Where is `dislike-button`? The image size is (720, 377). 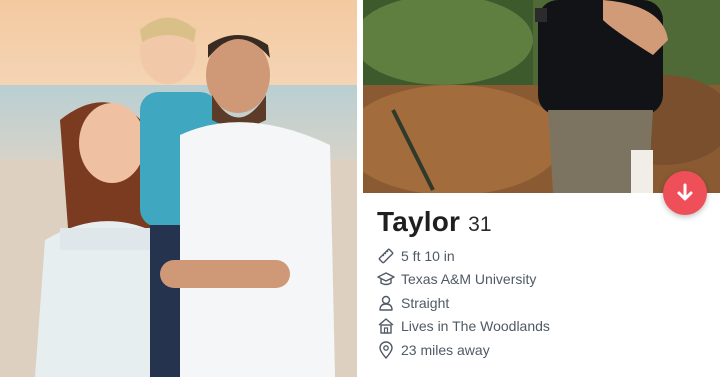 dislike-button is located at coordinates (685, 193).